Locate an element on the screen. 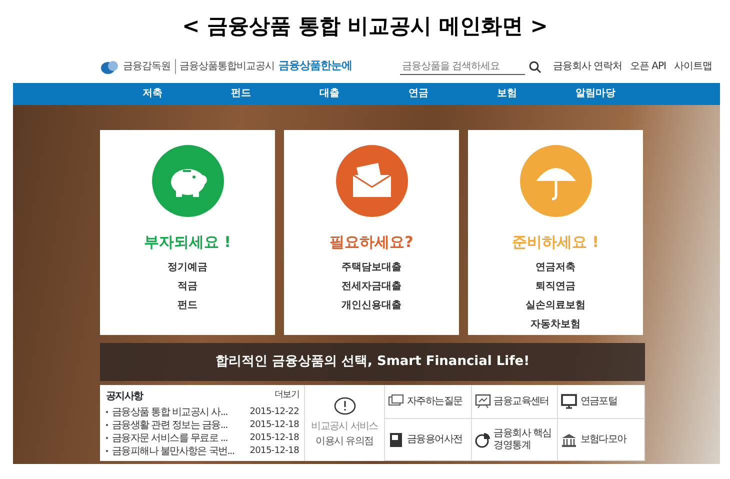 The image size is (730, 479). pie-chart-icon is located at coordinates (482, 440).